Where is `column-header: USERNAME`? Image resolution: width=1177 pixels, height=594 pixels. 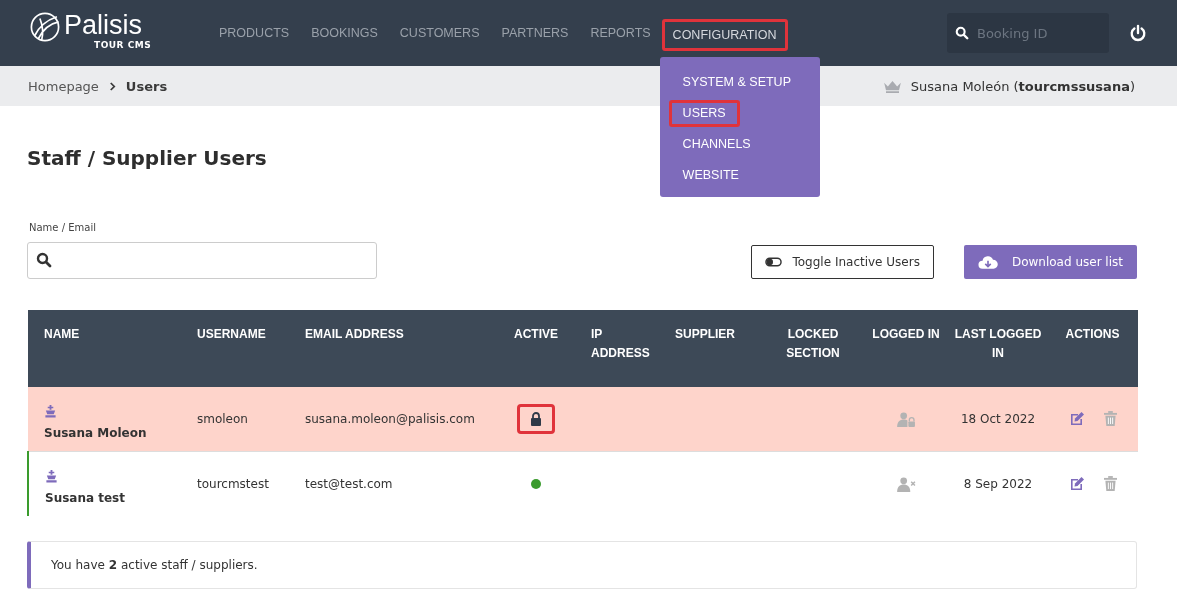 column-header: USERNAME is located at coordinates (243, 348).